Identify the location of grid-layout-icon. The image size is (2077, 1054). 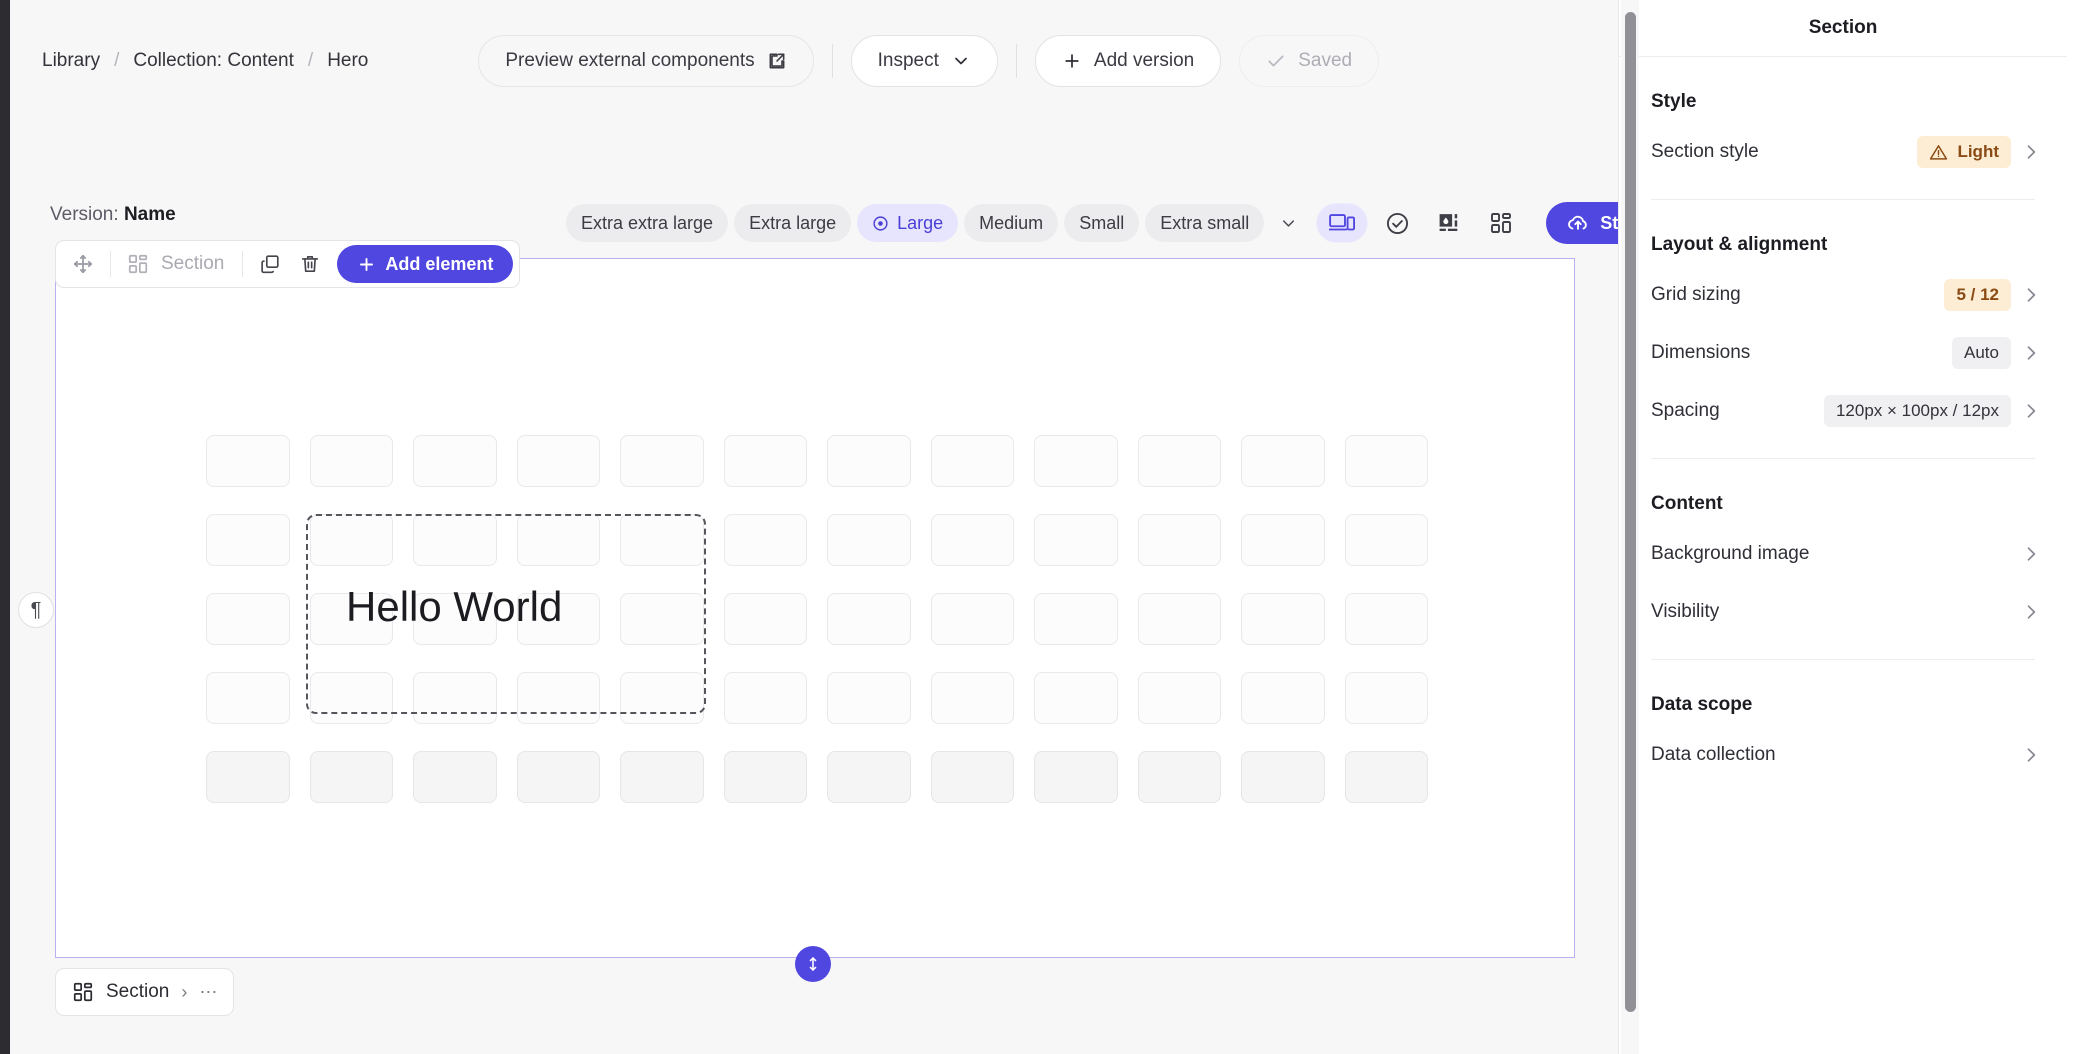
(1501, 223).